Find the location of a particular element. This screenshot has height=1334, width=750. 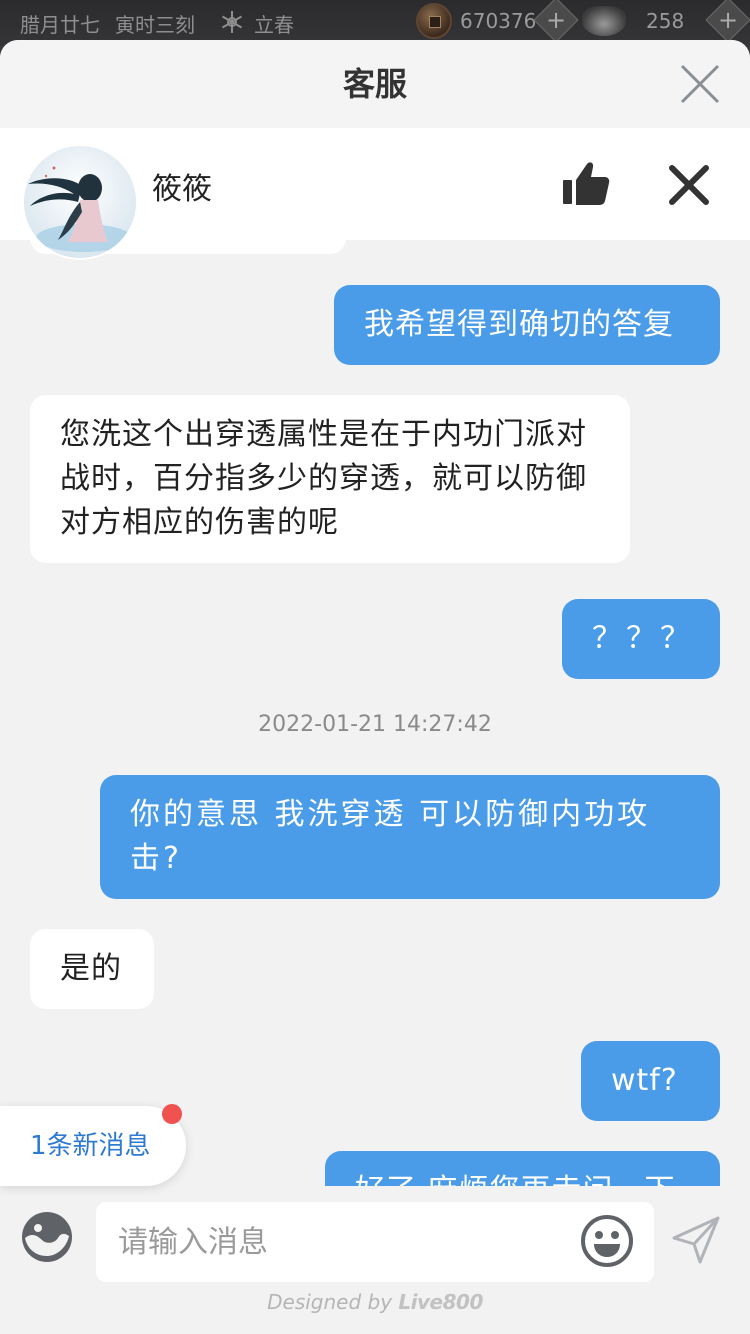

footer-brand: Live800 is located at coordinates (440, 1302).